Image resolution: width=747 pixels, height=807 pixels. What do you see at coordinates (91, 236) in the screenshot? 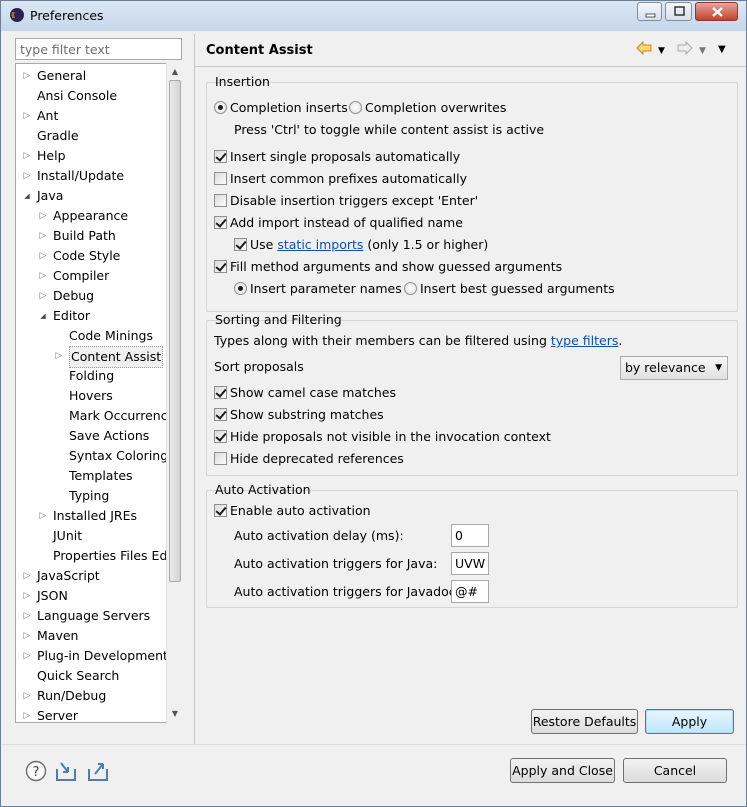
I see `tree-item: ▷ Build Path` at bounding box center [91, 236].